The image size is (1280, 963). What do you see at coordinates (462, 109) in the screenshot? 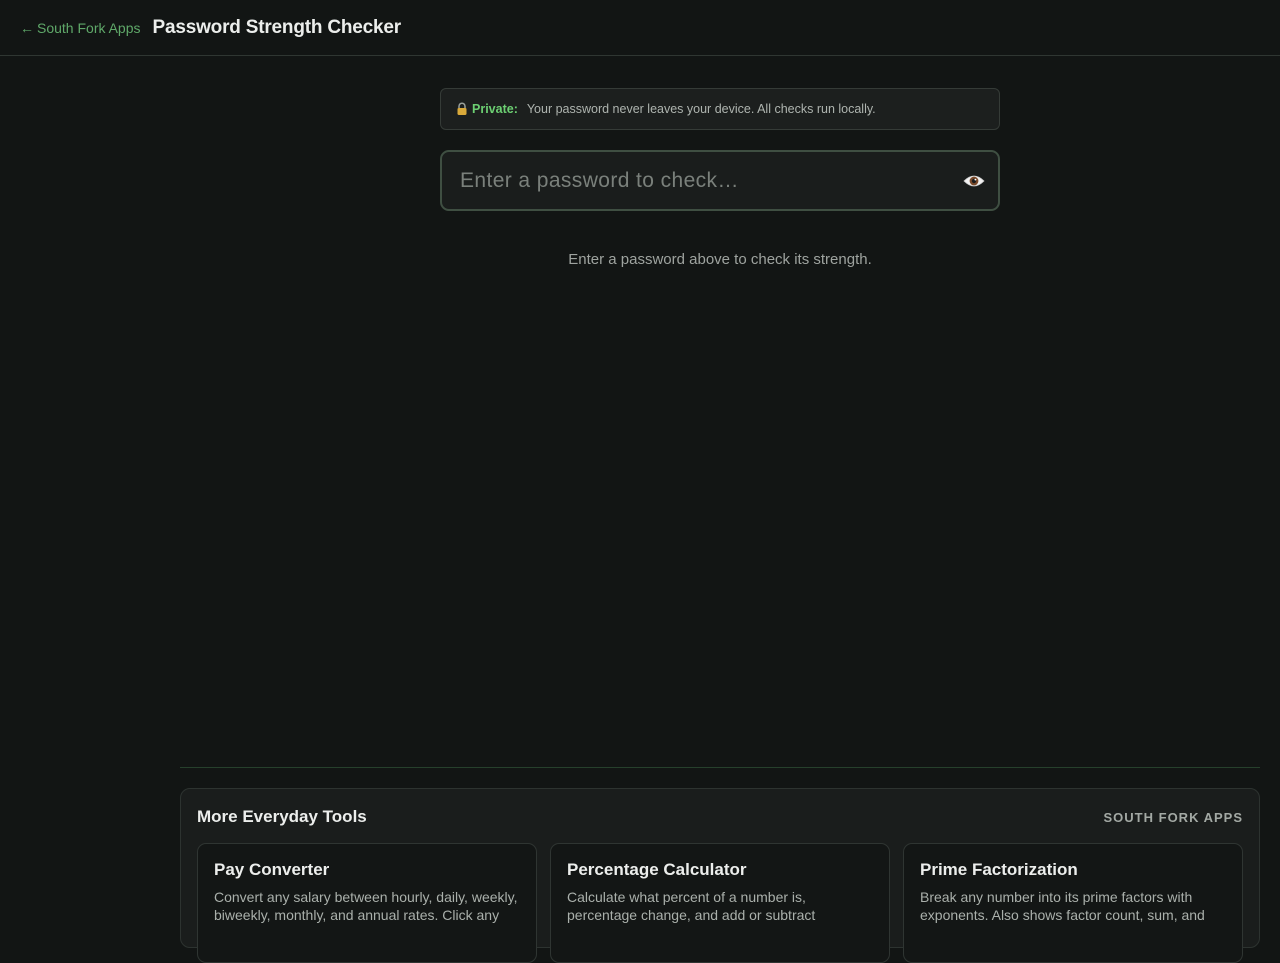
I see `lock-icon` at bounding box center [462, 109].